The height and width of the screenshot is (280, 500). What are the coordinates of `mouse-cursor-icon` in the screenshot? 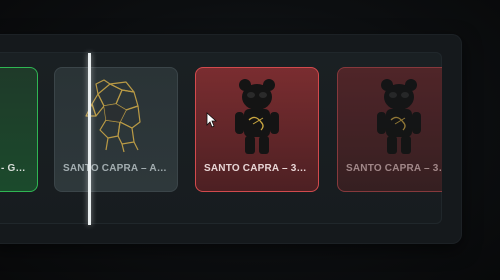 It's located at (212, 120).